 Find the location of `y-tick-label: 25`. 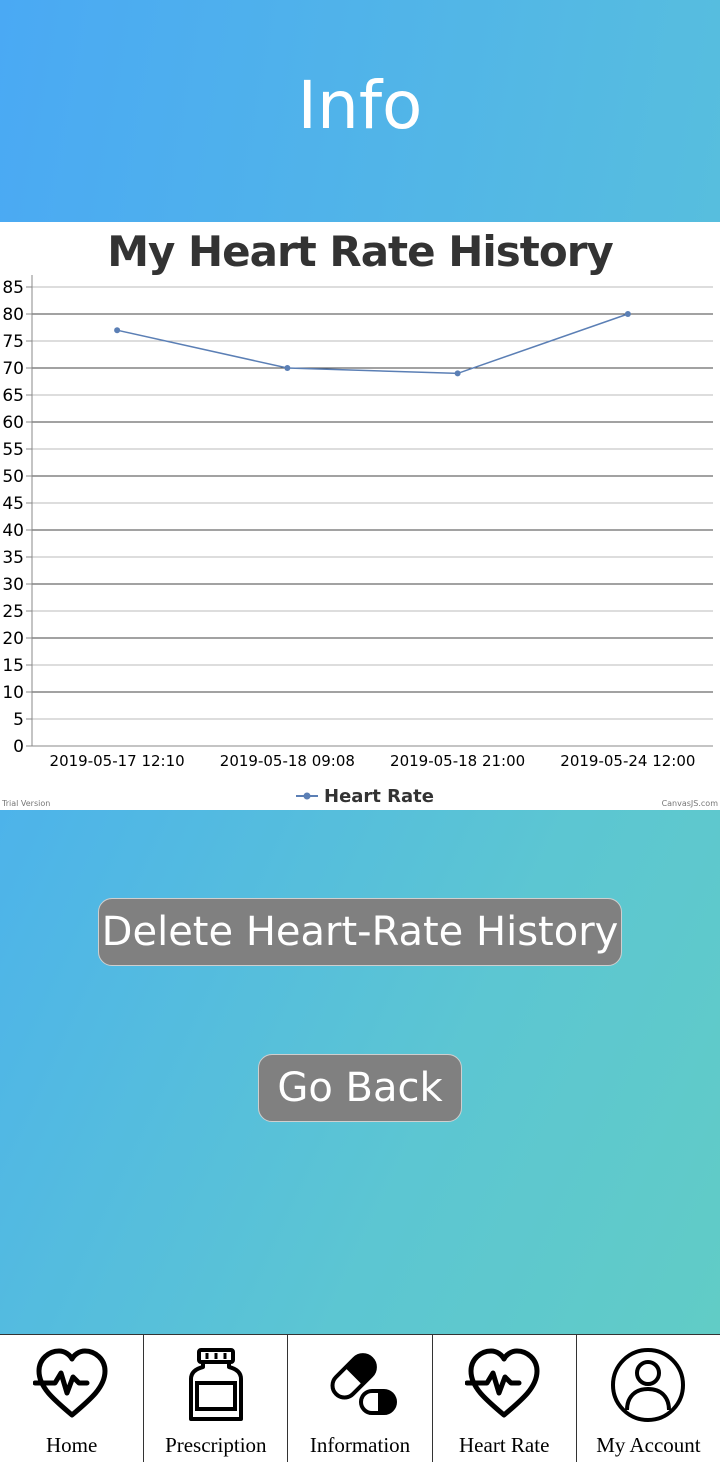

y-tick-label: 25 is located at coordinates (13, 612).